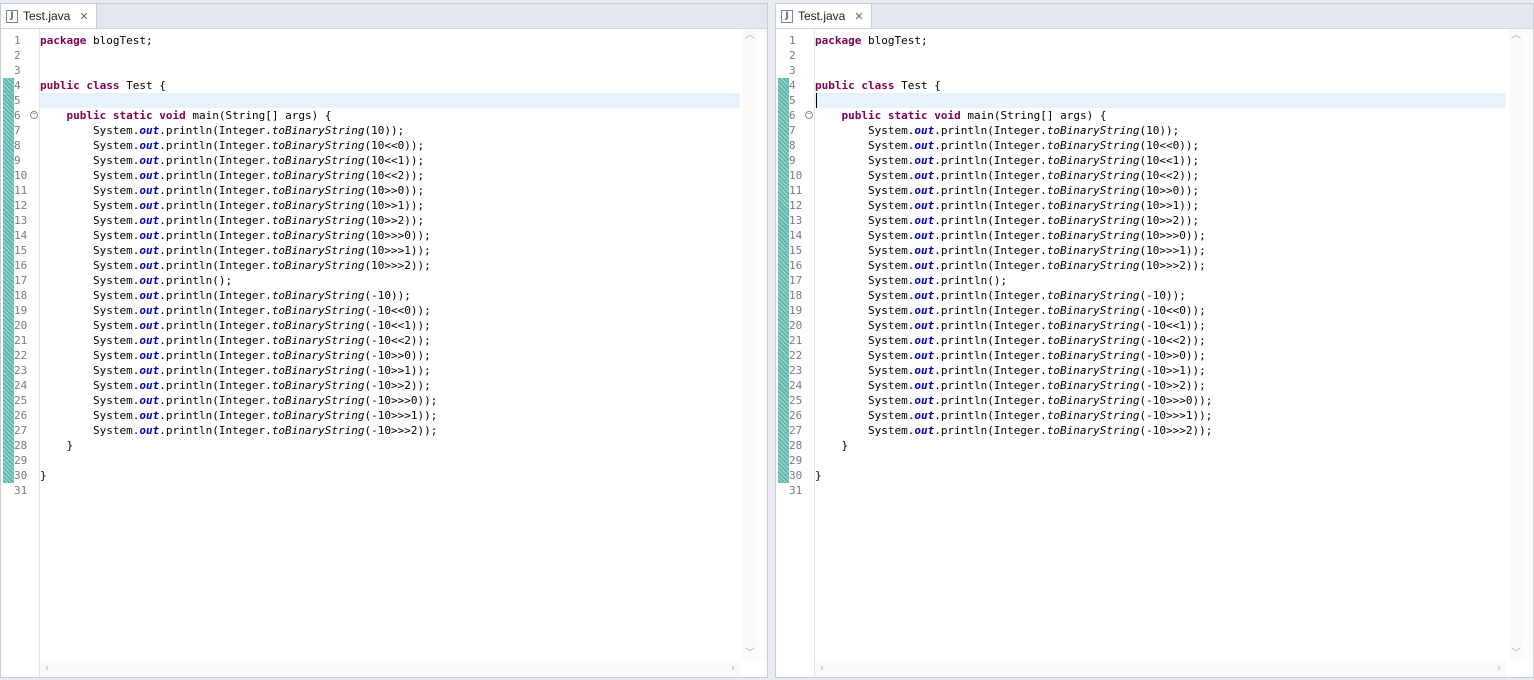 Image resolution: width=1534 pixels, height=680 pixels. What do you see at coordinates (17, 40) in the screenshot?
I see `line-number: 1` at bounding box center [17, 40].